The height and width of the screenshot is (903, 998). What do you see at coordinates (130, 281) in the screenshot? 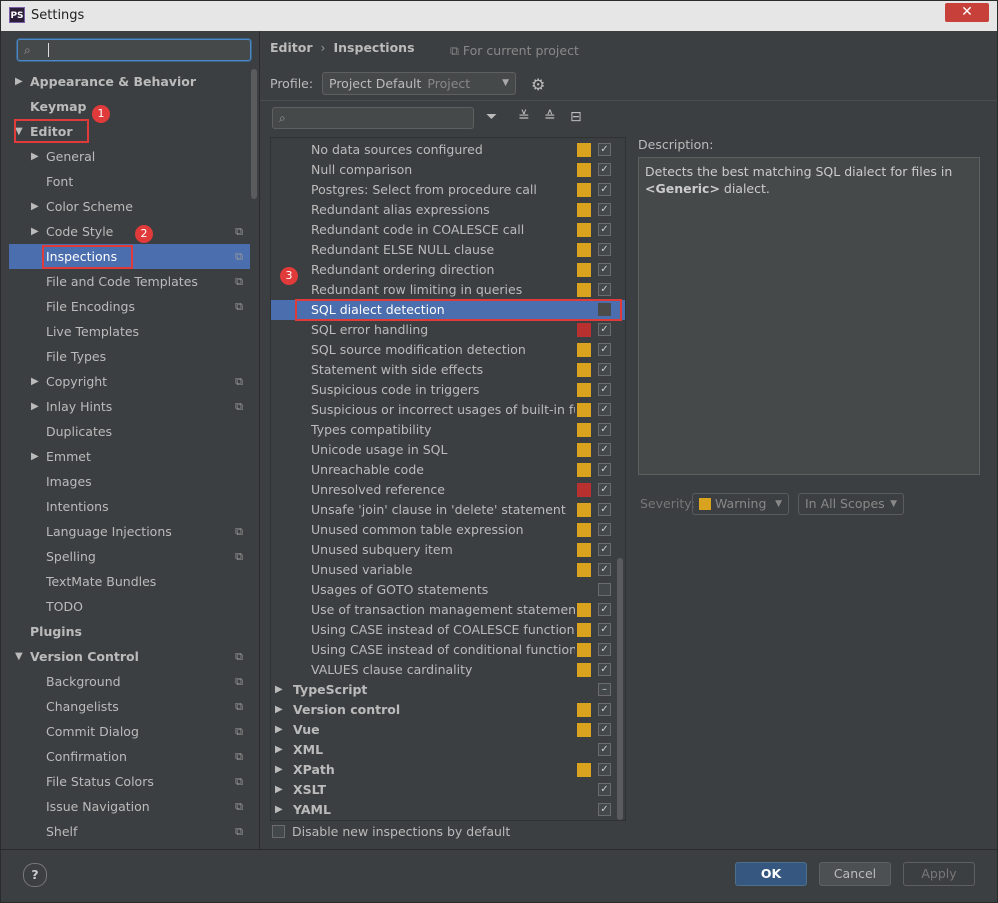
I see `sidebar-item-file-and-code-templates: File and Code Templates ⧉` at bounding box center [130, 281].